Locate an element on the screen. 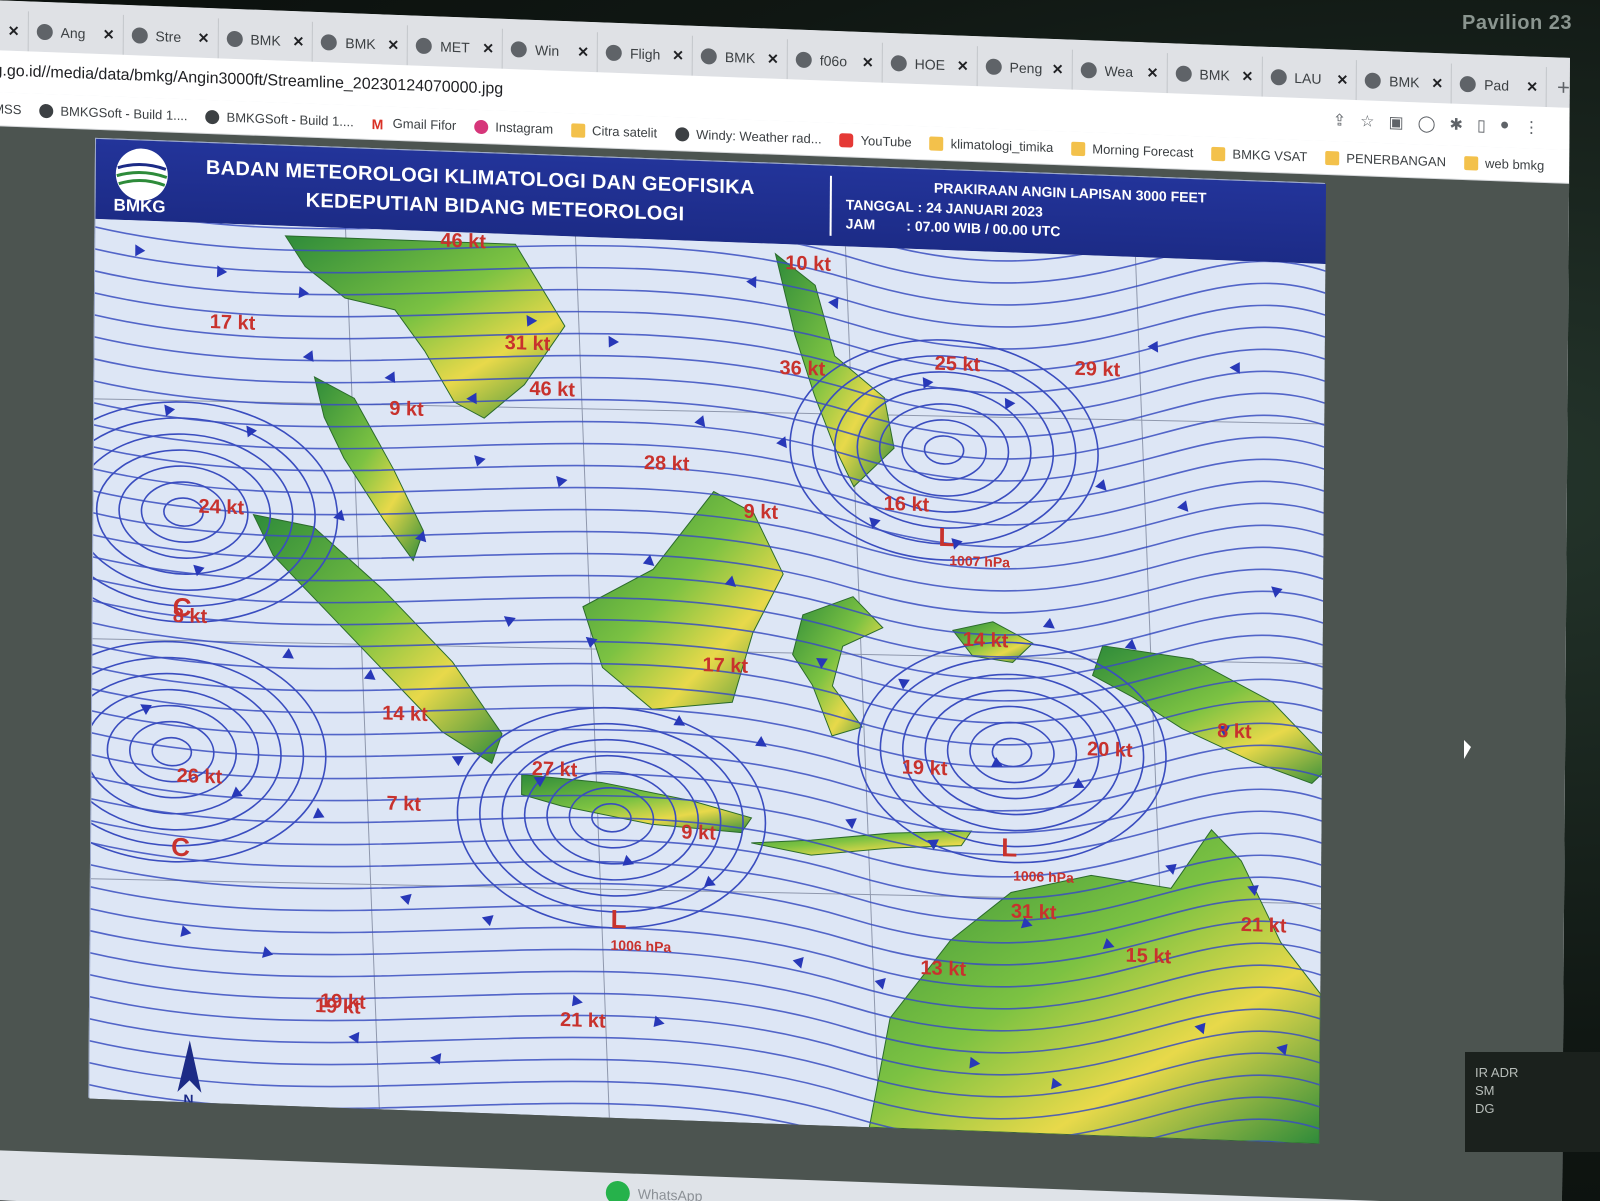  tab: Ang ✕ is located at coordinates (76, 33).